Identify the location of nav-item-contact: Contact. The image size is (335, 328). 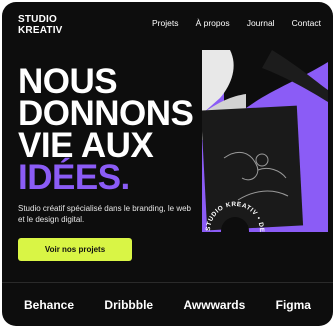
(306, 23).